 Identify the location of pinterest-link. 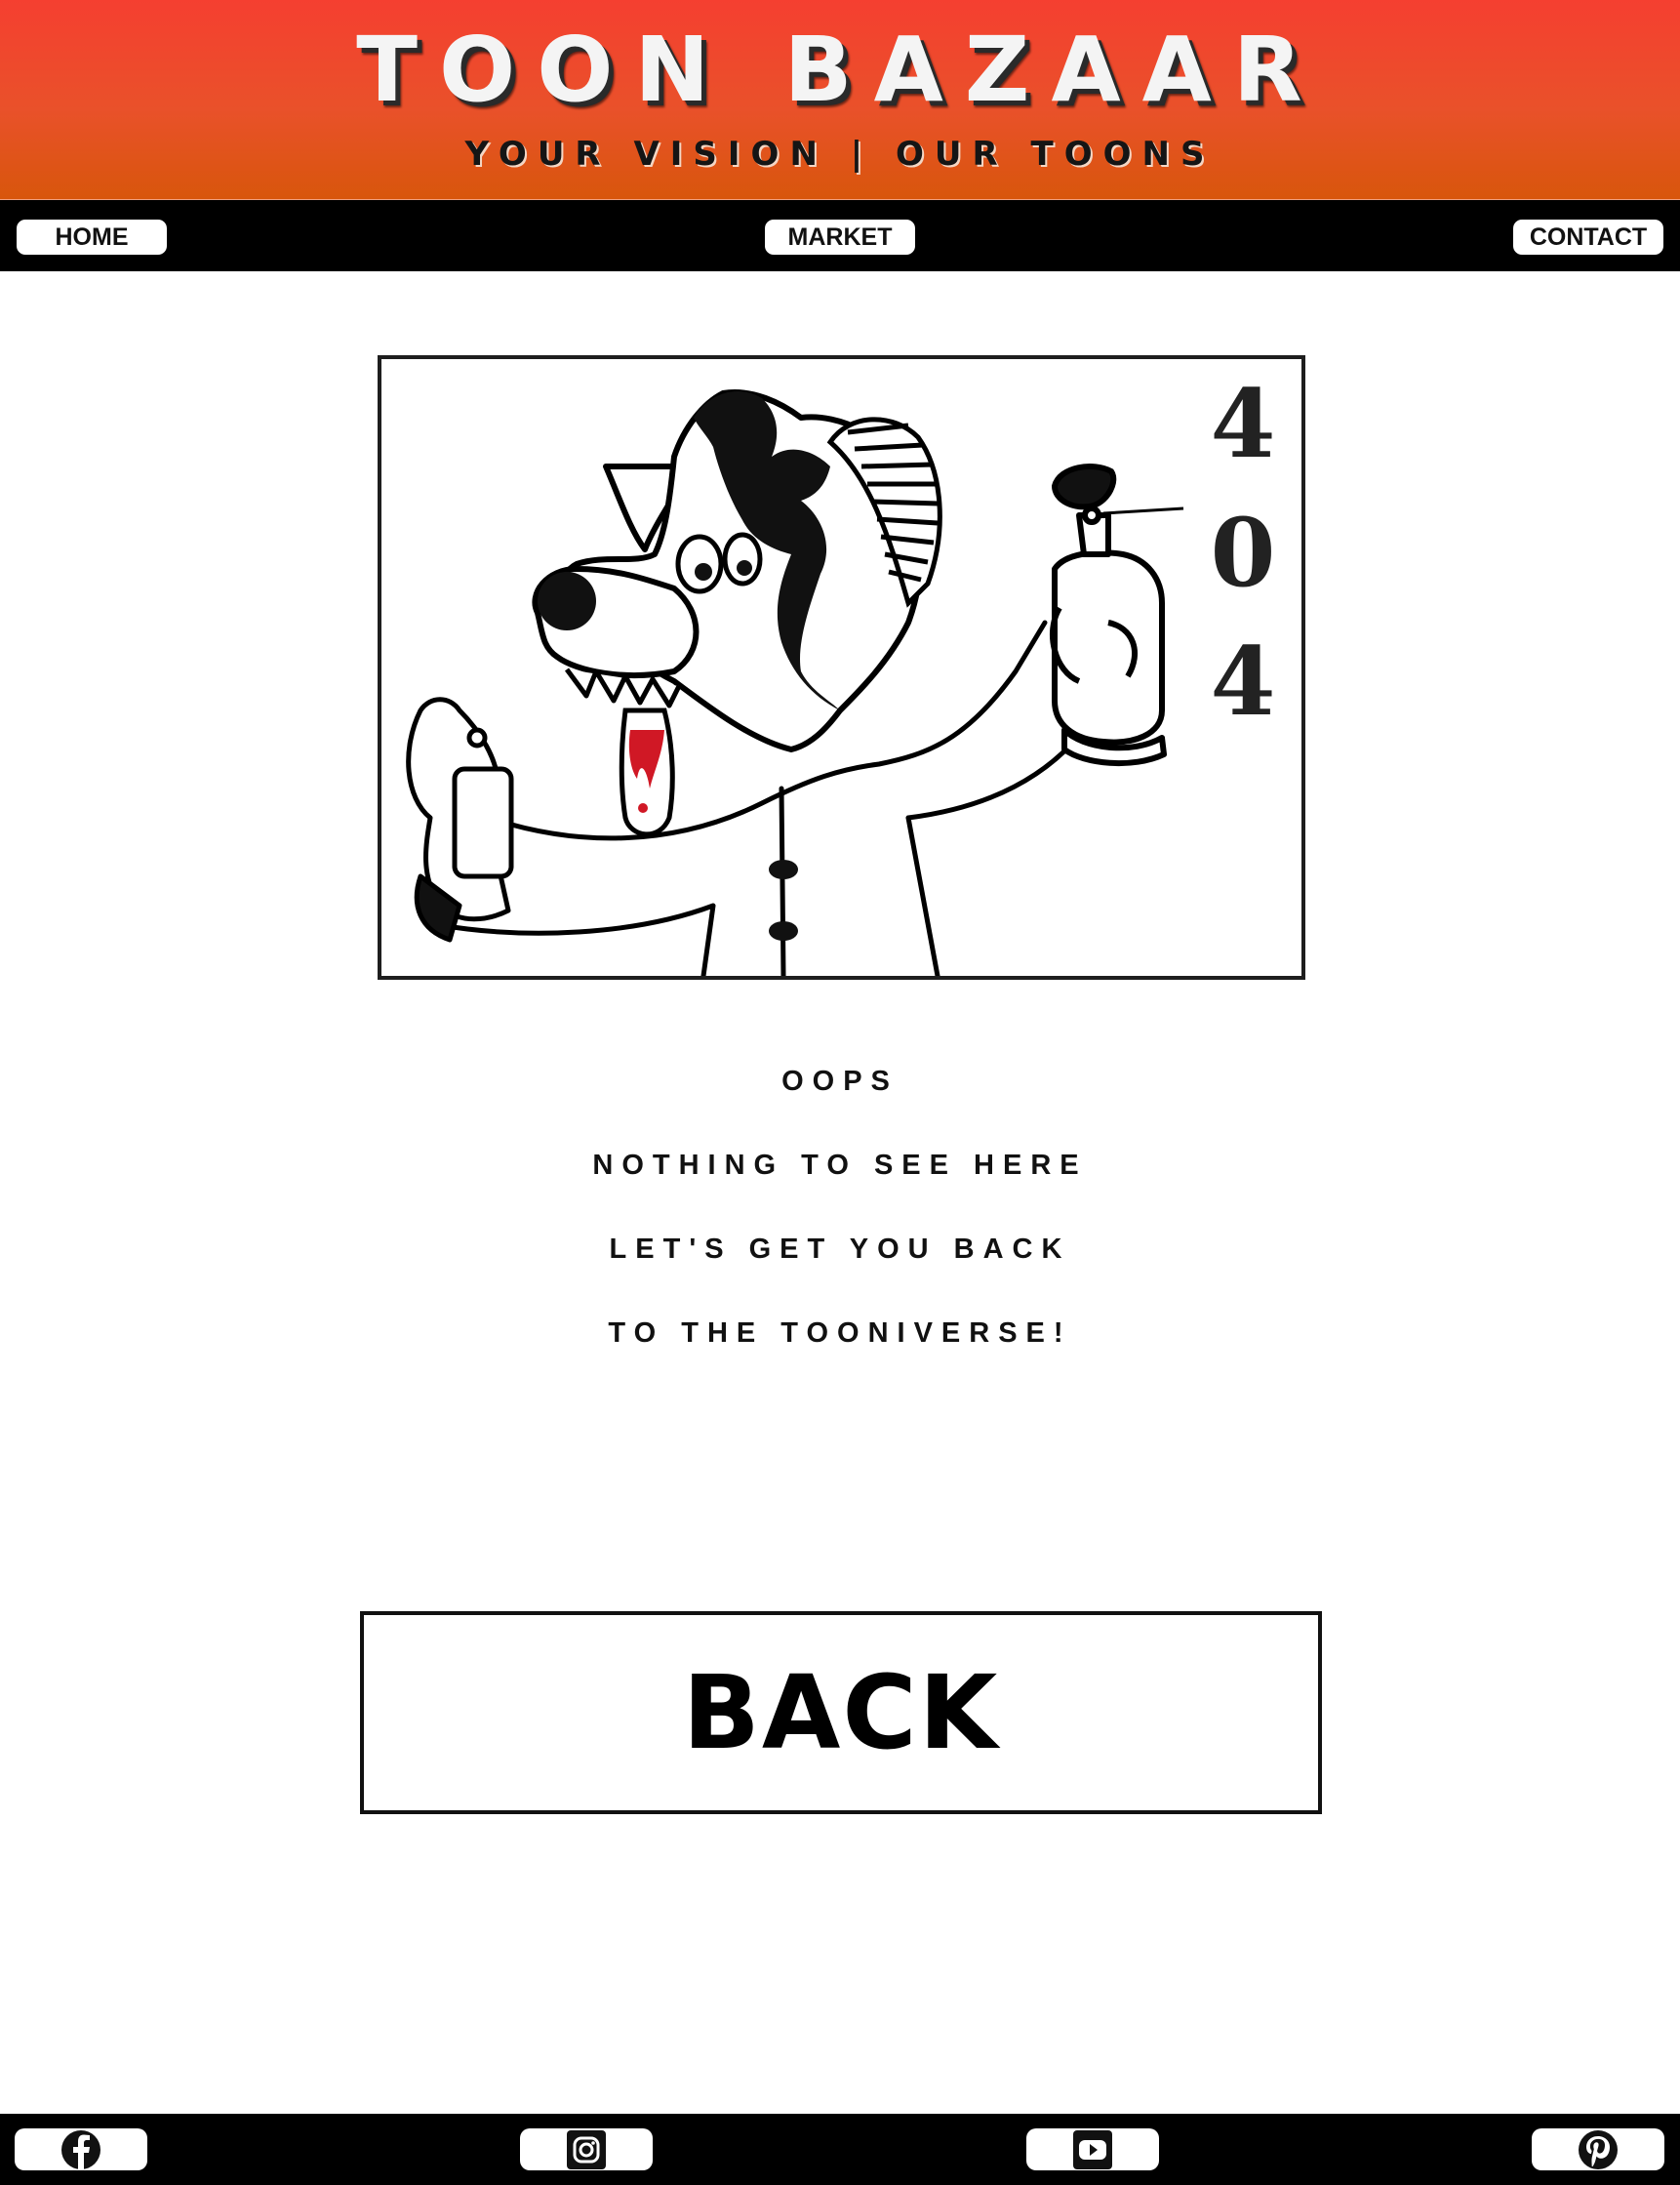
(1598, 2149).